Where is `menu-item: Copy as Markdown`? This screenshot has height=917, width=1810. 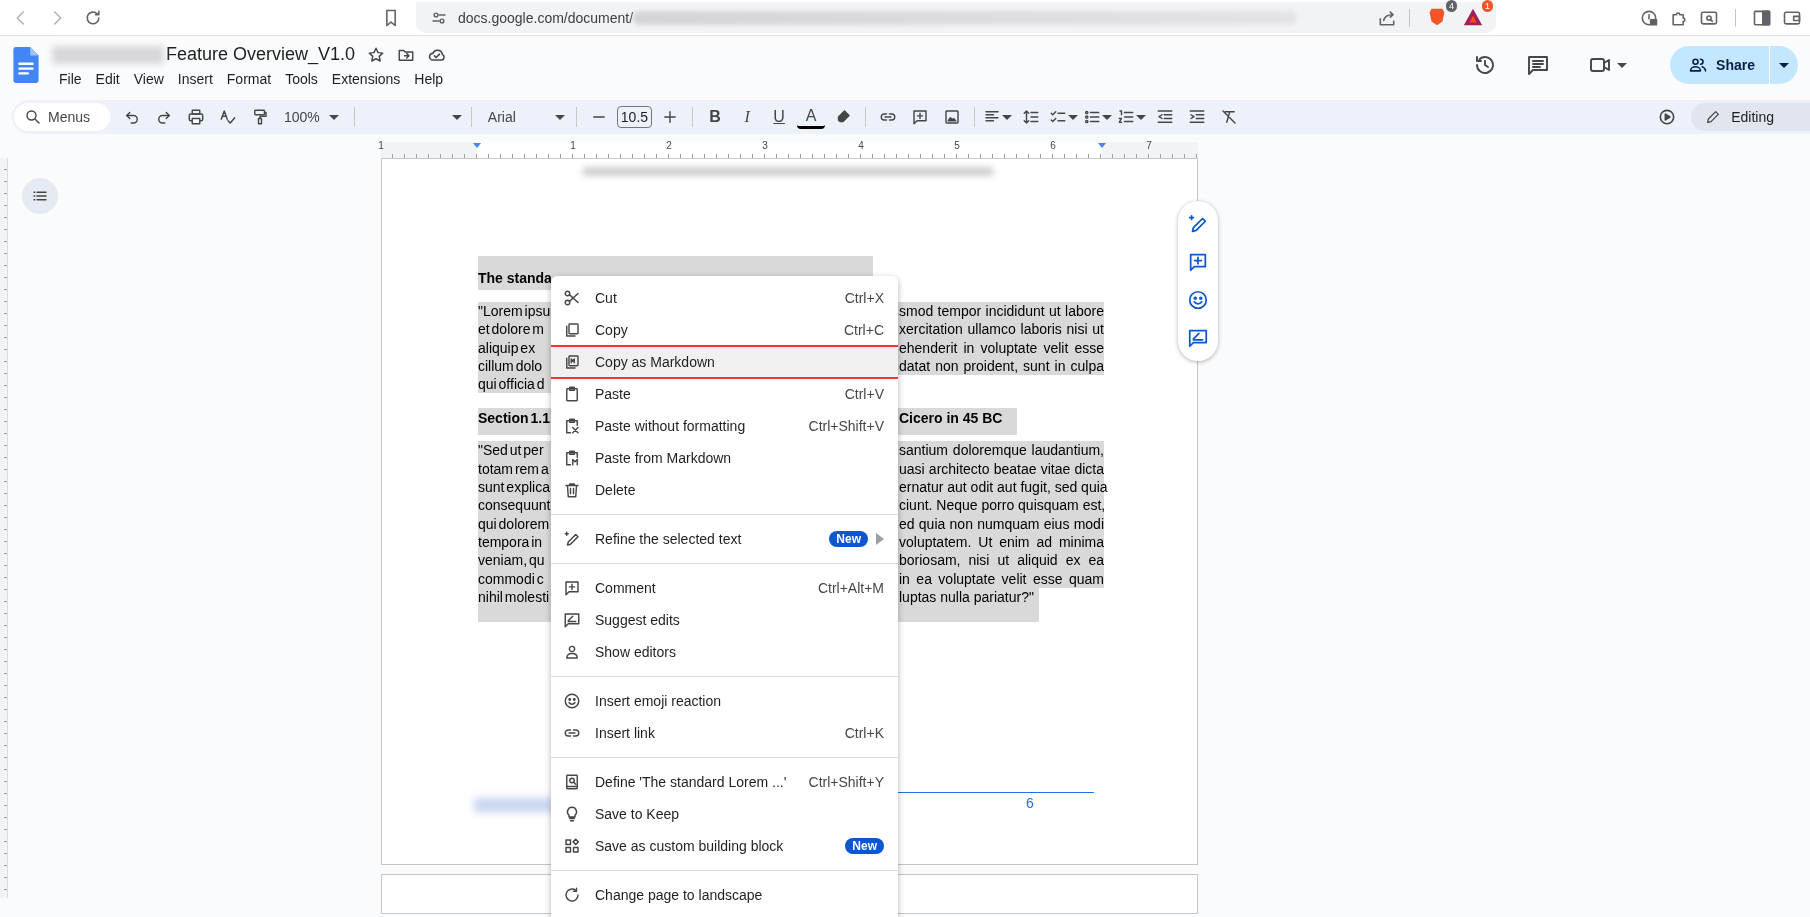 menu-item: Copy as Markdown is located at coordinates (724, 362).